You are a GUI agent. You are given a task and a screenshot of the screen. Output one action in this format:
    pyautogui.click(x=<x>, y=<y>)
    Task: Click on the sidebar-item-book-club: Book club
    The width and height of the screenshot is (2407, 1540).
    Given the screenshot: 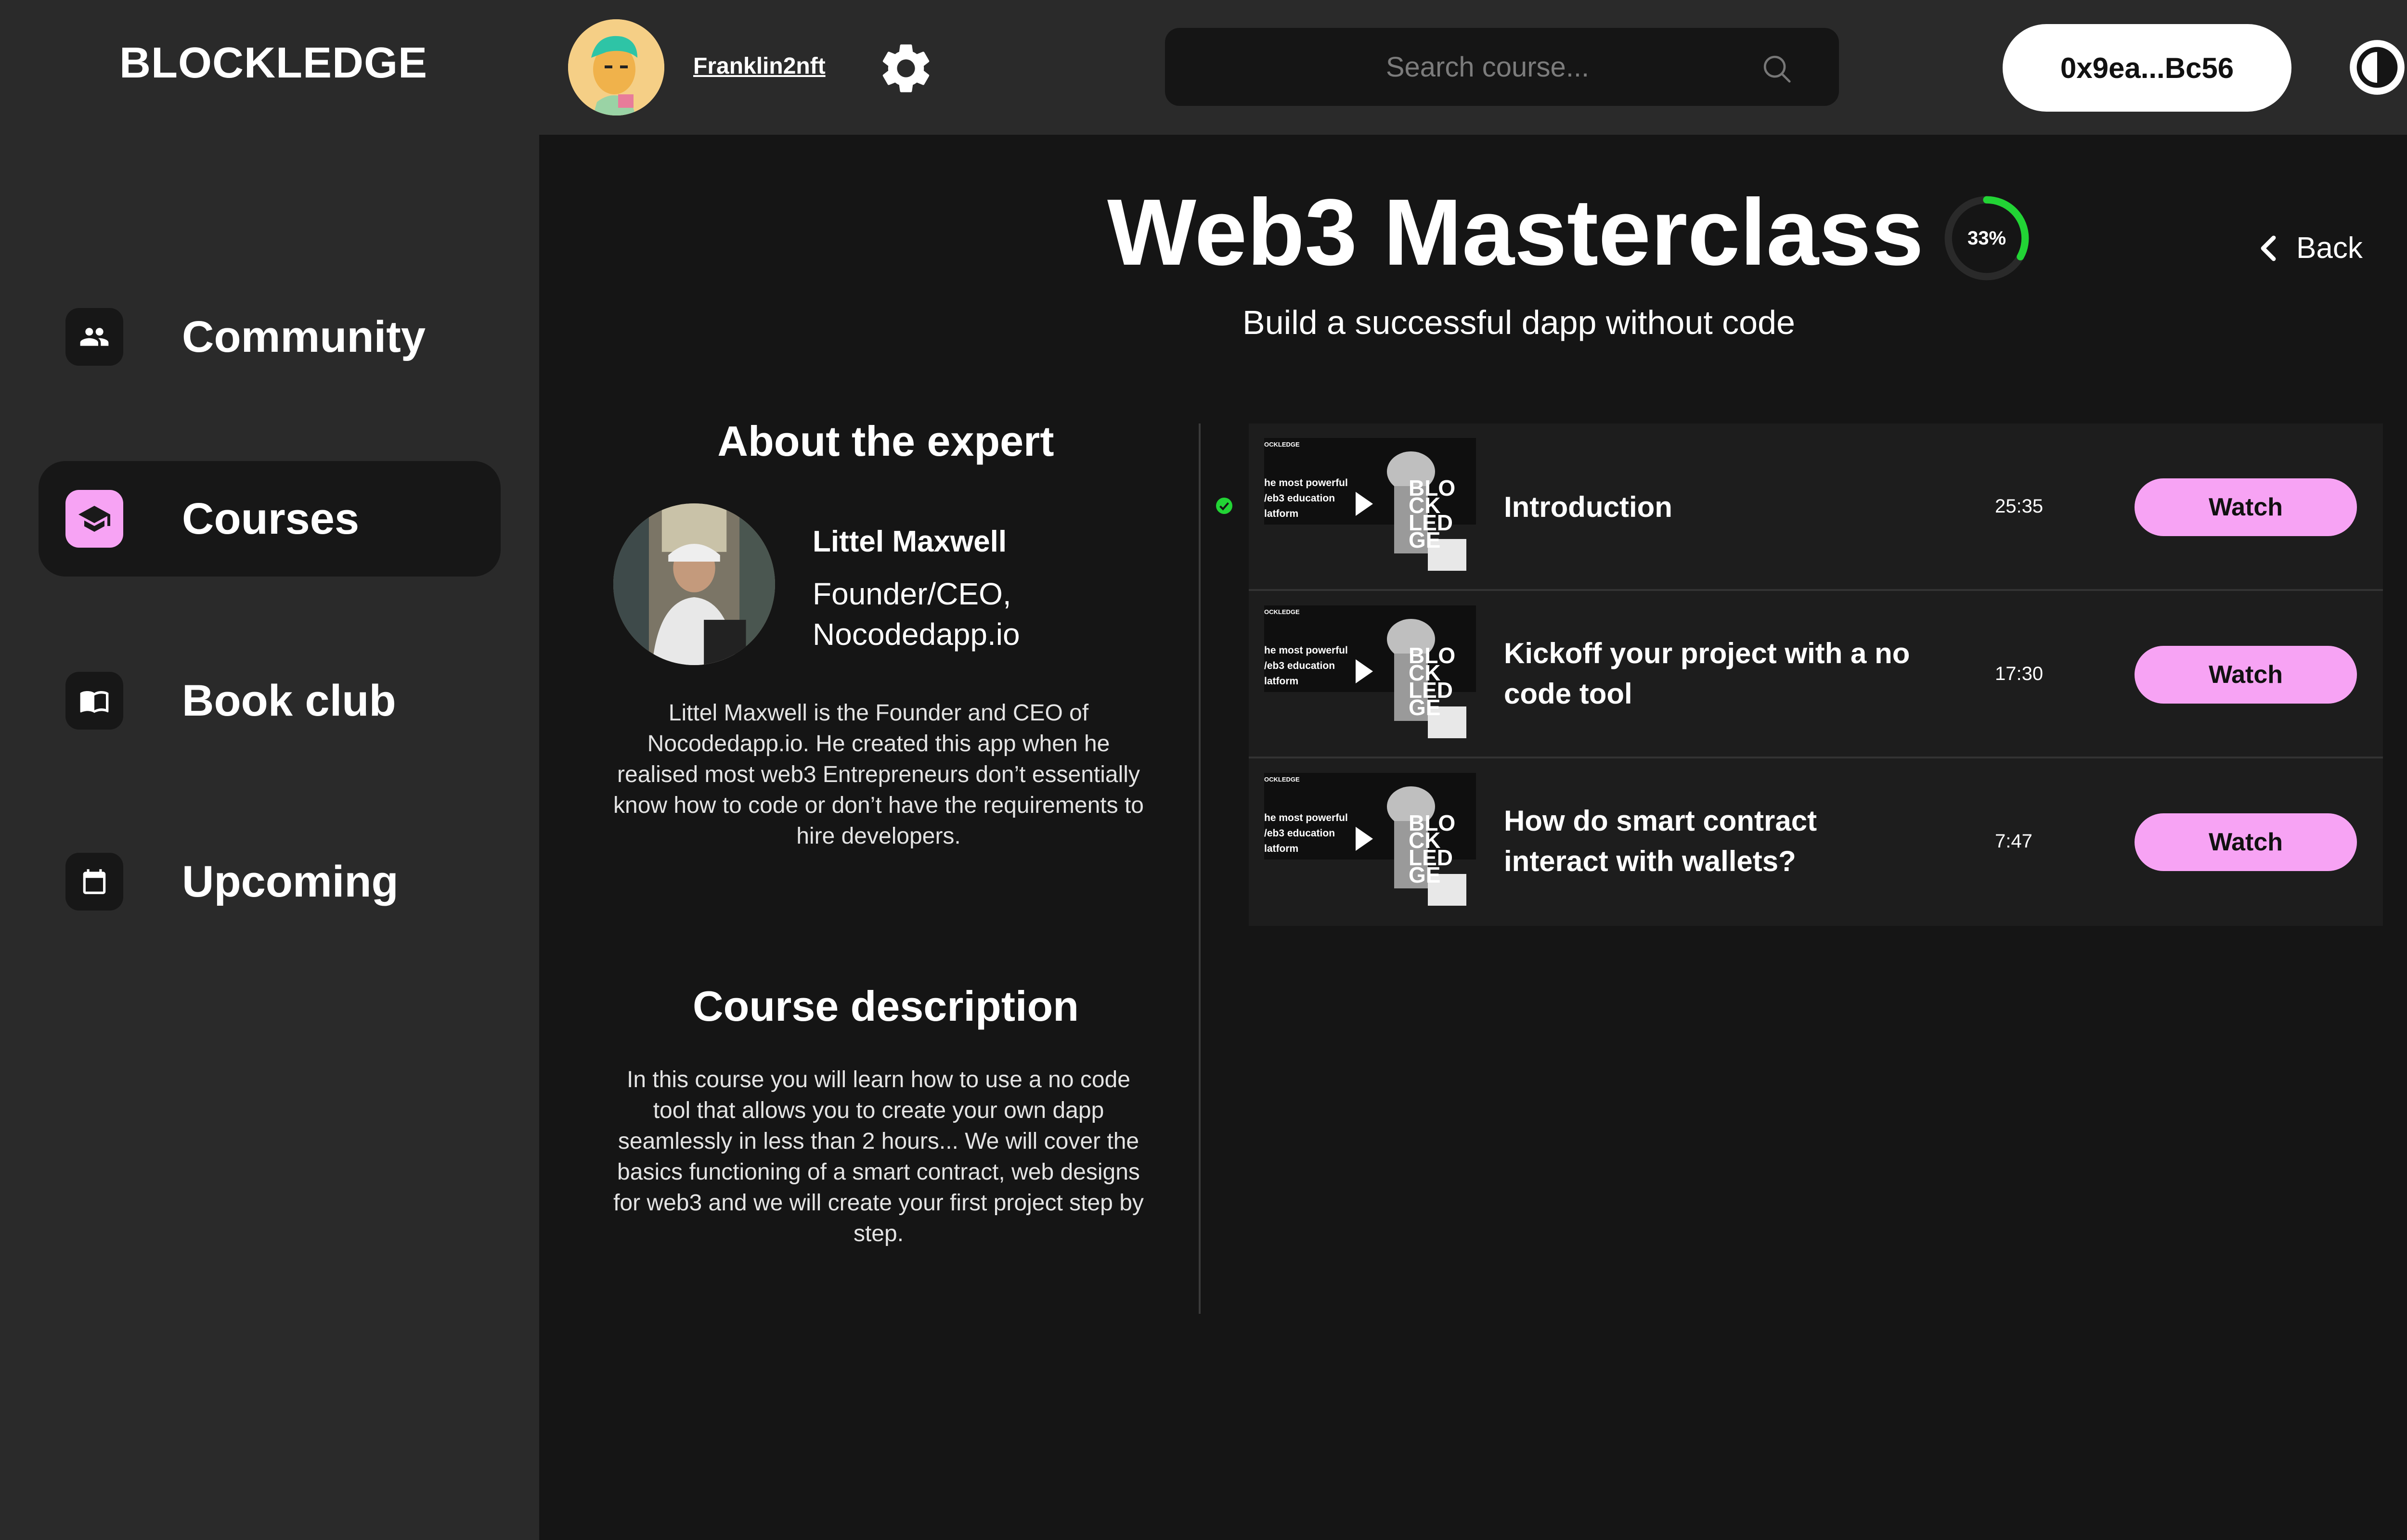 What is the action you would take?
    pyautogui.click(x=270, y=700)
    